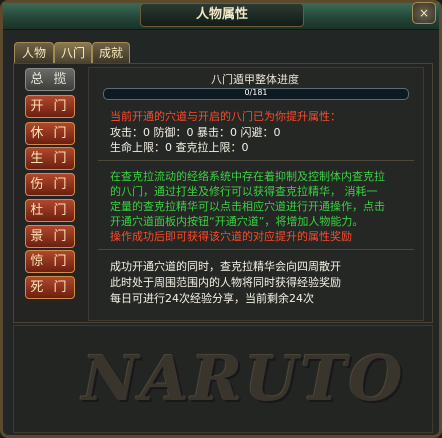 This screenshot has width=442, height=438. Describe the element at coordinates (225, 116) in the screenshot. I see `attributes-header: 当前开通的穴道与开启的八门已为你提升属性：` at that location.